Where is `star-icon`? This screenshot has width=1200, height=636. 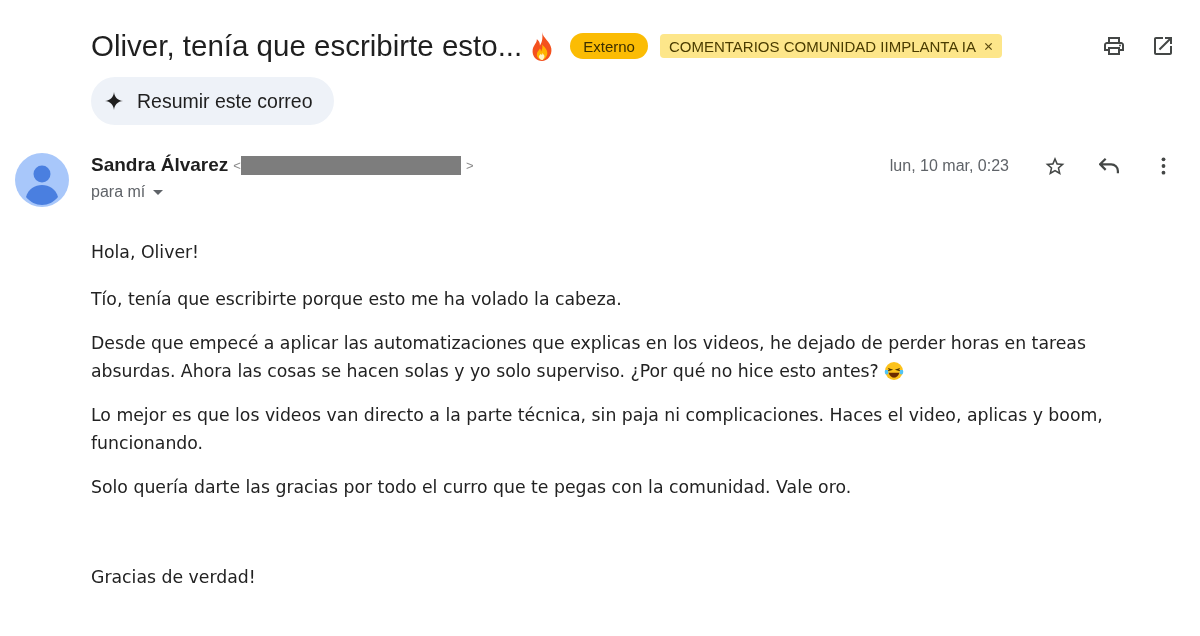
star-icon is located at coordinates (1055, 166).